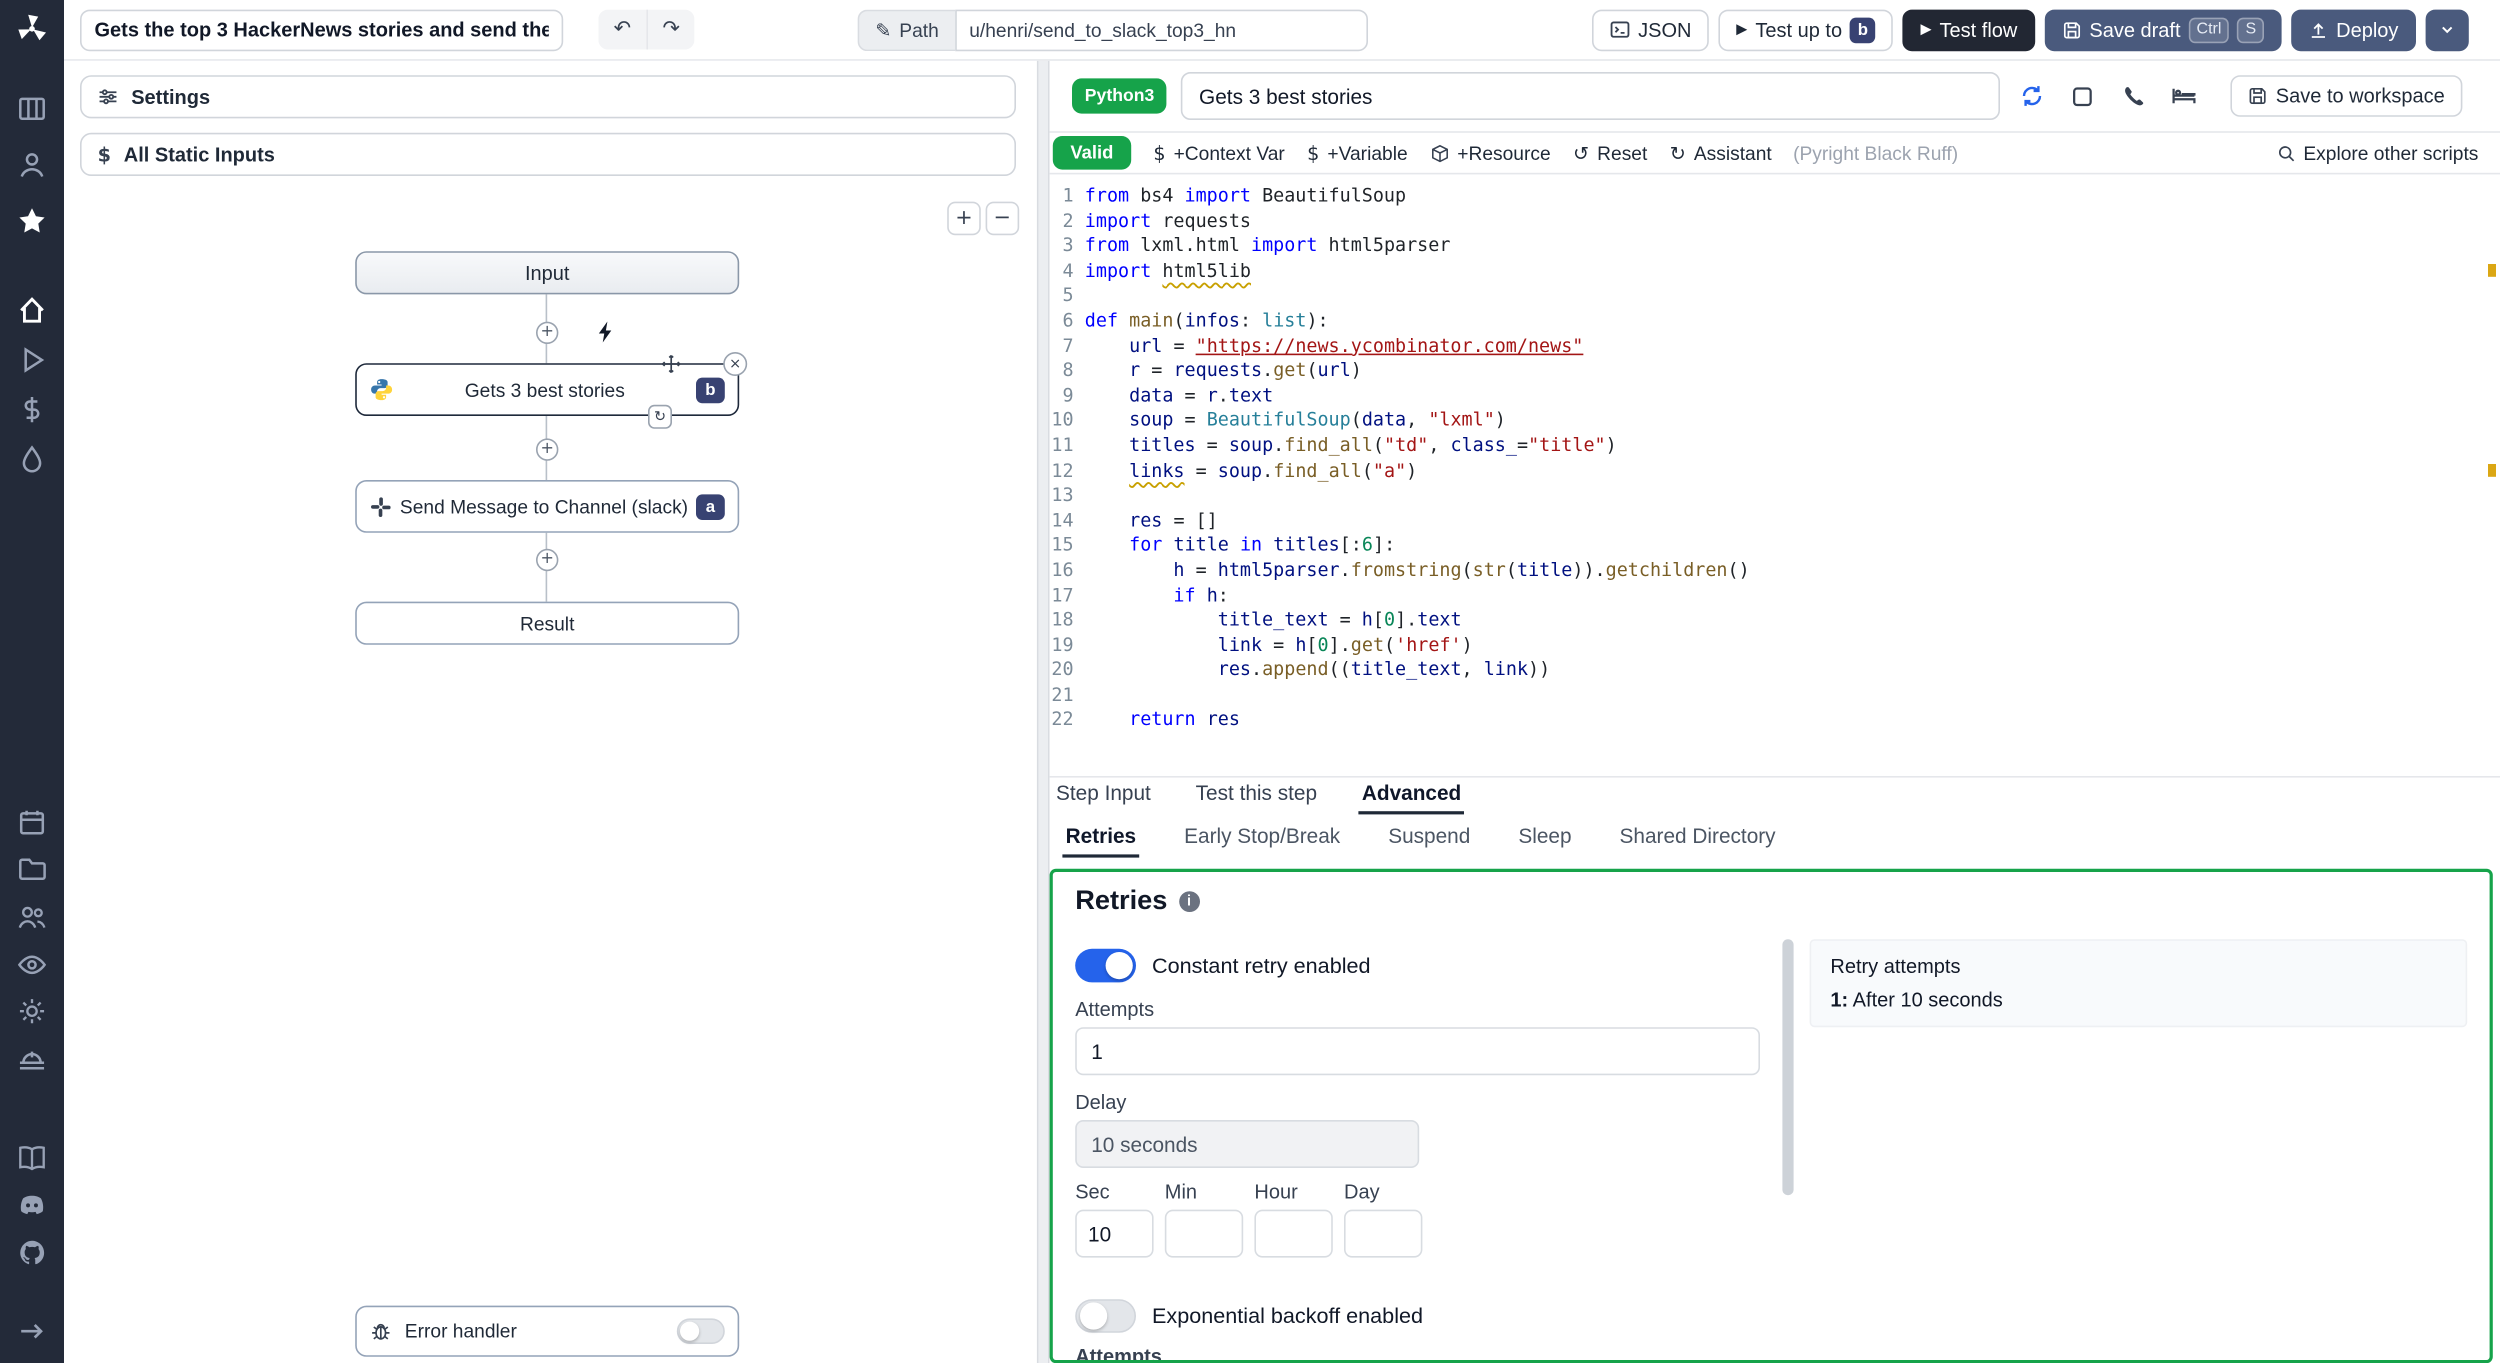 The image size is (2500, 1363). I want to click on exponential-backoff-toggle, so click(1105, 1316).